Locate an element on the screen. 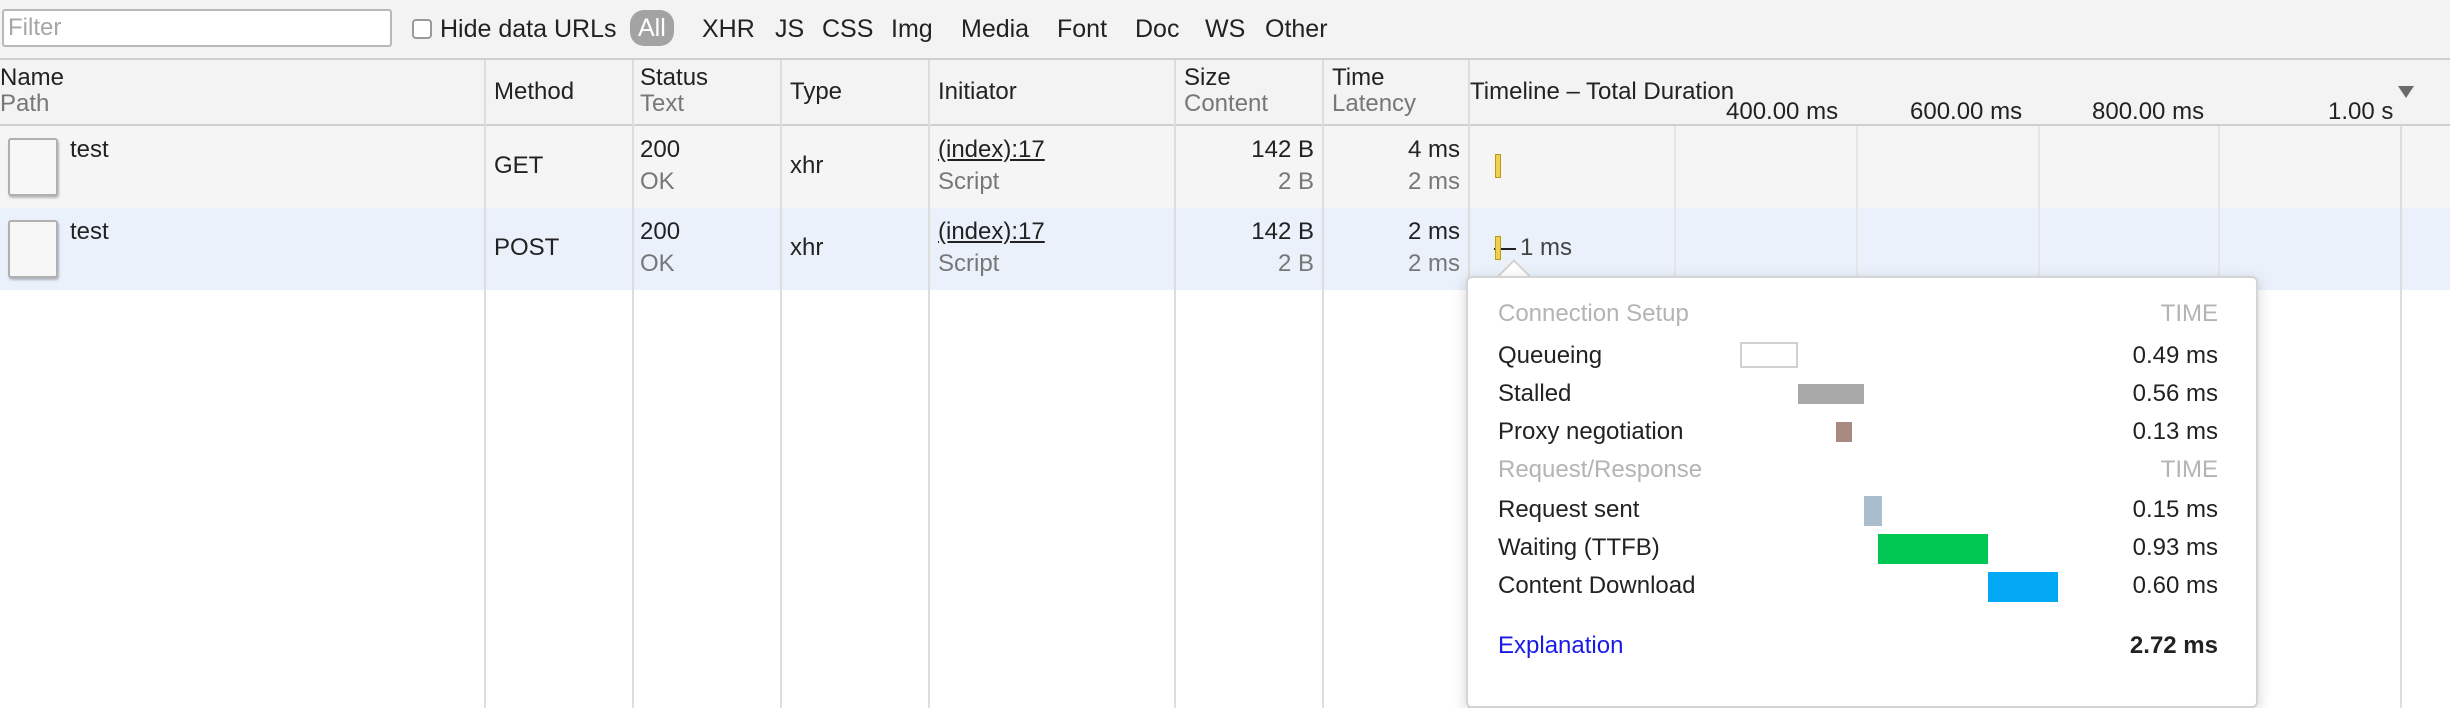 Image resolution: width=2450 pixels, height=708 pixels. timeline-tick-label: 600.00 ms is located at coordinates (1966, 111).